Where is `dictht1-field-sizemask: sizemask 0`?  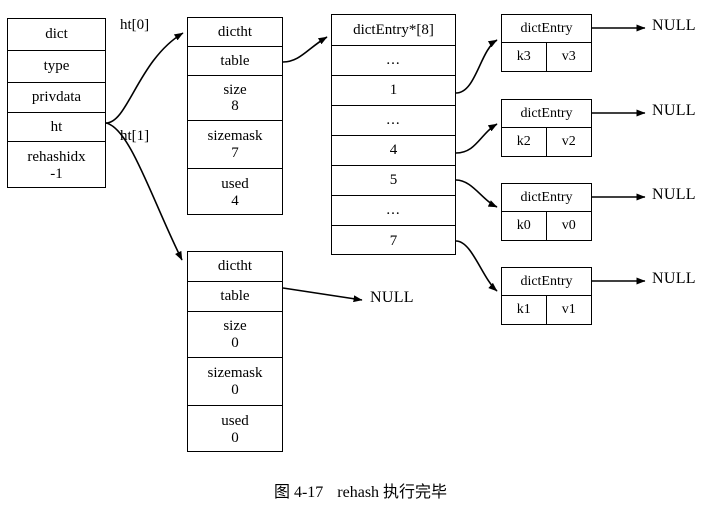
dictht1-field-sizemask: sizemask 0 is located at coordinates (235, 382).